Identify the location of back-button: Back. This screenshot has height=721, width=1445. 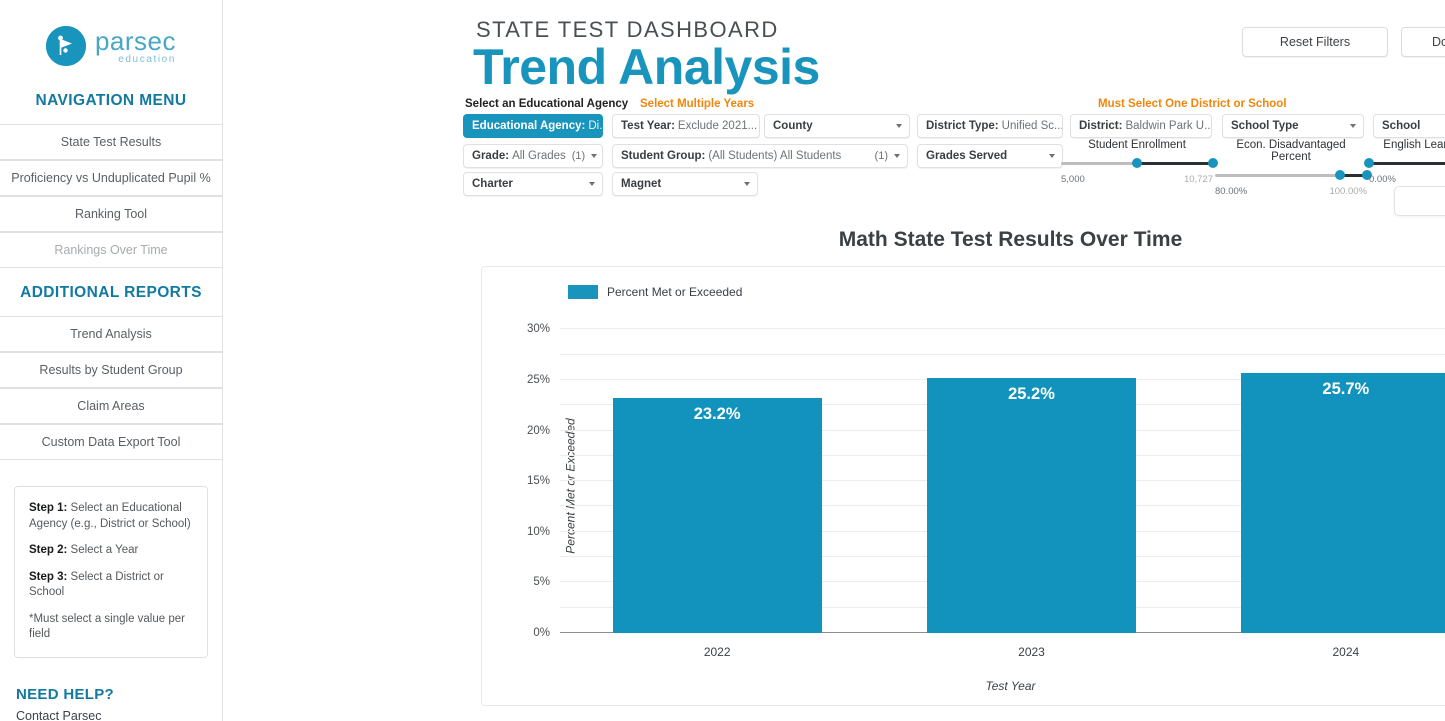
(1419, 201).